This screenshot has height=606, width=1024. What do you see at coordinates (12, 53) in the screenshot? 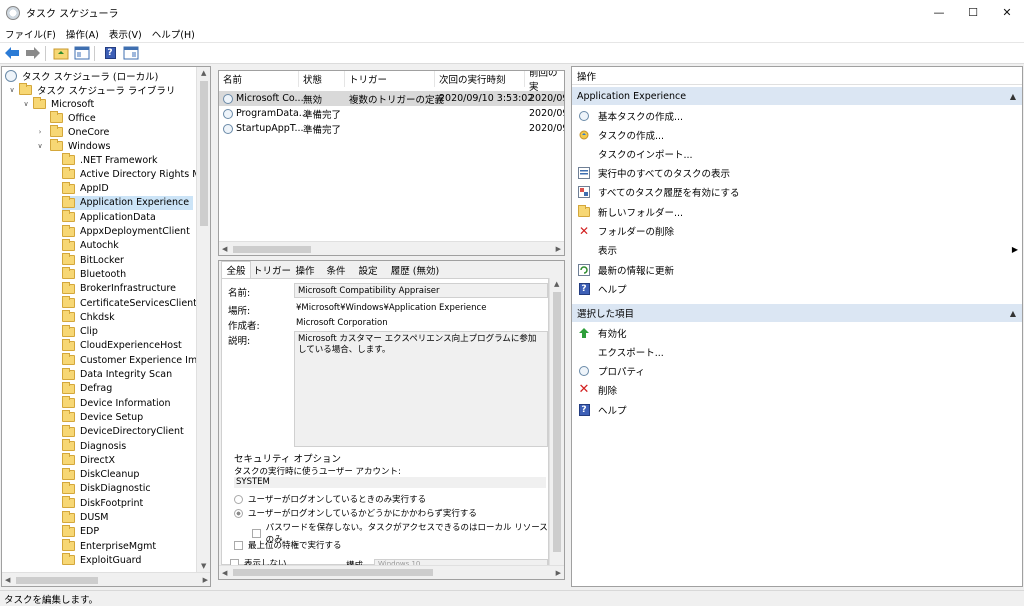
I see `back-button` at bounding box center [12, 53].